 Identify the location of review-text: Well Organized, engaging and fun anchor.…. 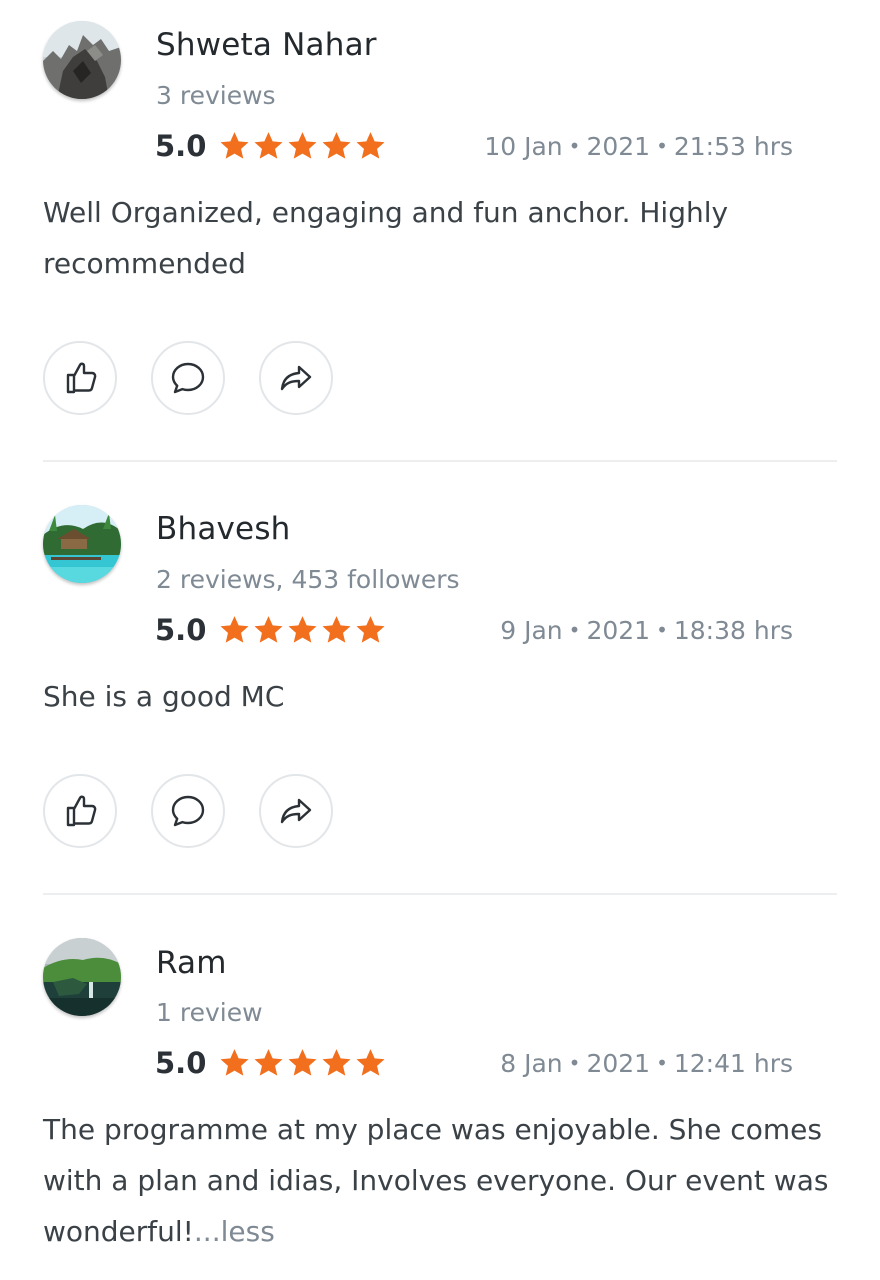
(386, 238).